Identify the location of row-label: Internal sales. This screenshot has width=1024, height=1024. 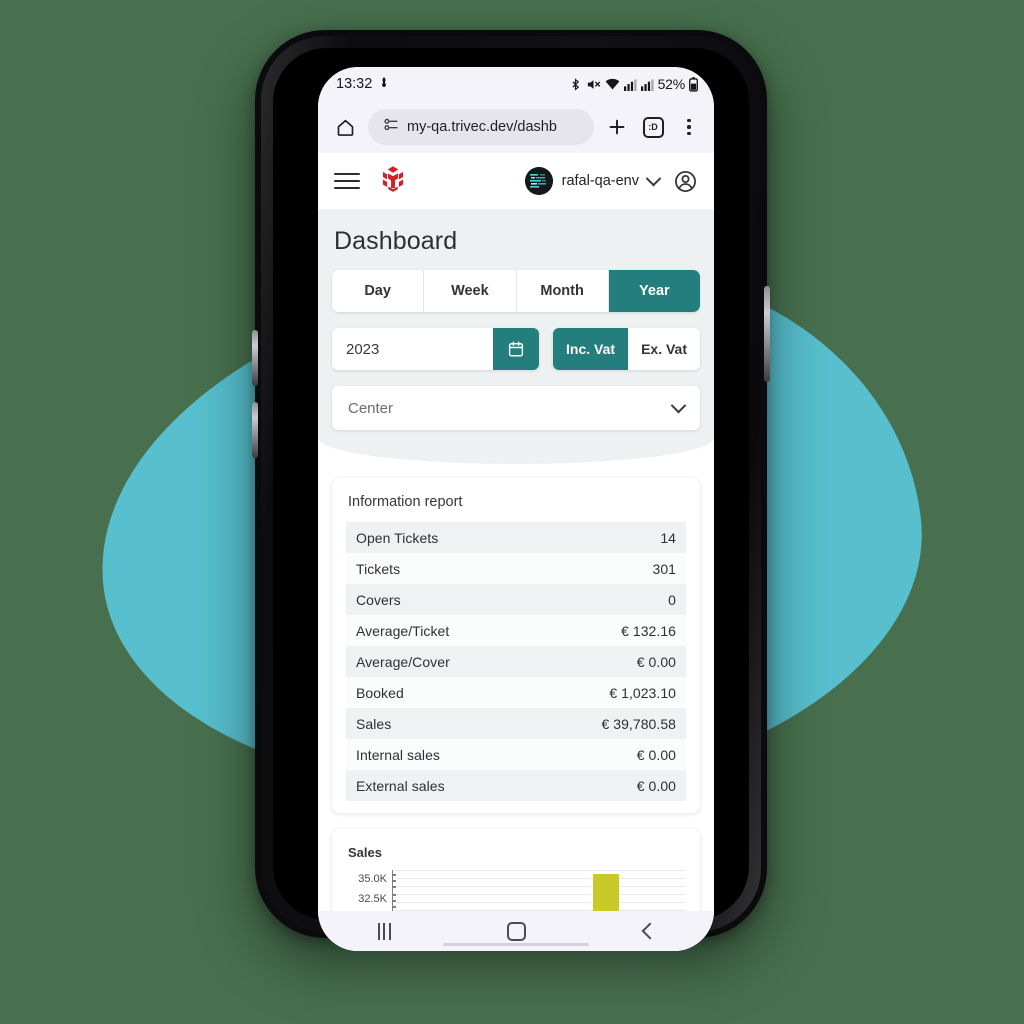
(398, 754).